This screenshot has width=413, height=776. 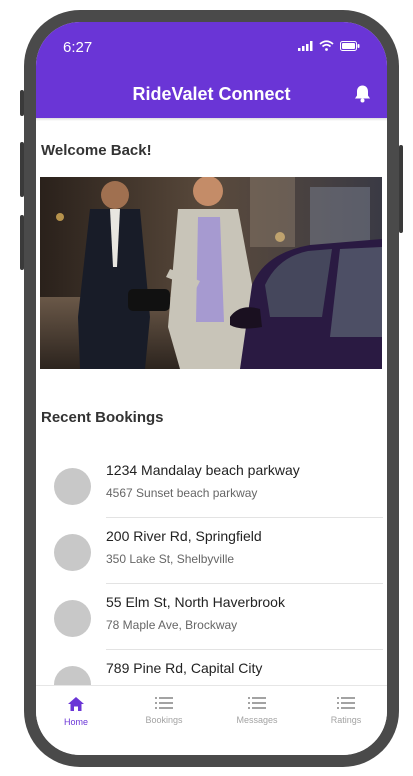 What do you see at coordinates (96, 150) in the screenshot?
I see `welcome-heading: Welcome Back!` at bounding box center [96, 150].